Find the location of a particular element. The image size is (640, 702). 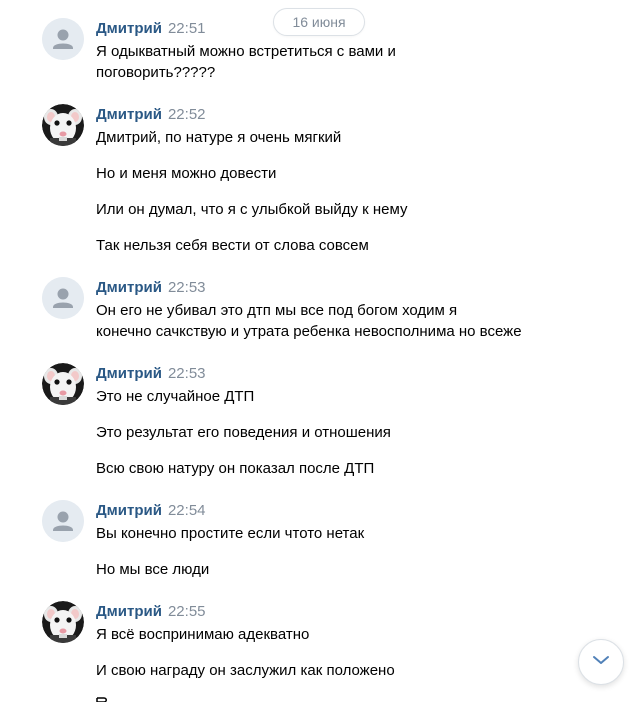

message-text: Это не случайное ДТП is located at coordinates (175, 396).